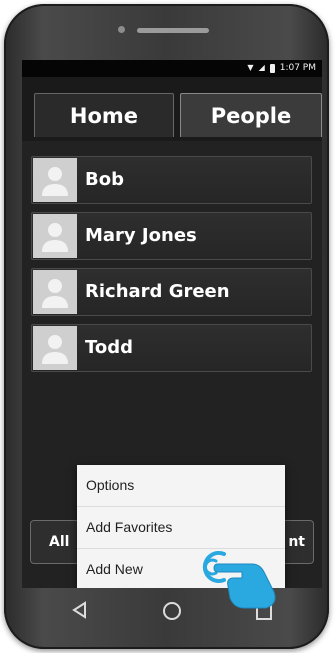 This screenshot has height=653, width=335. Describe the element at coordinates (172, 611) in the screenshot. I see `home-circle-icon` at that location.